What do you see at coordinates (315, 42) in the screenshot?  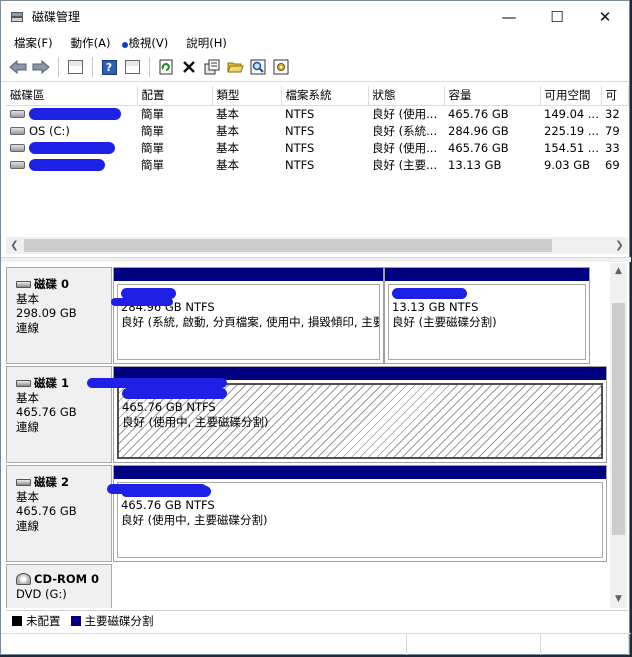 I see `menu-bar: 檔案(F) 動作(A) 檢視(V) 說明(H)` at bounding box center [315, 42].